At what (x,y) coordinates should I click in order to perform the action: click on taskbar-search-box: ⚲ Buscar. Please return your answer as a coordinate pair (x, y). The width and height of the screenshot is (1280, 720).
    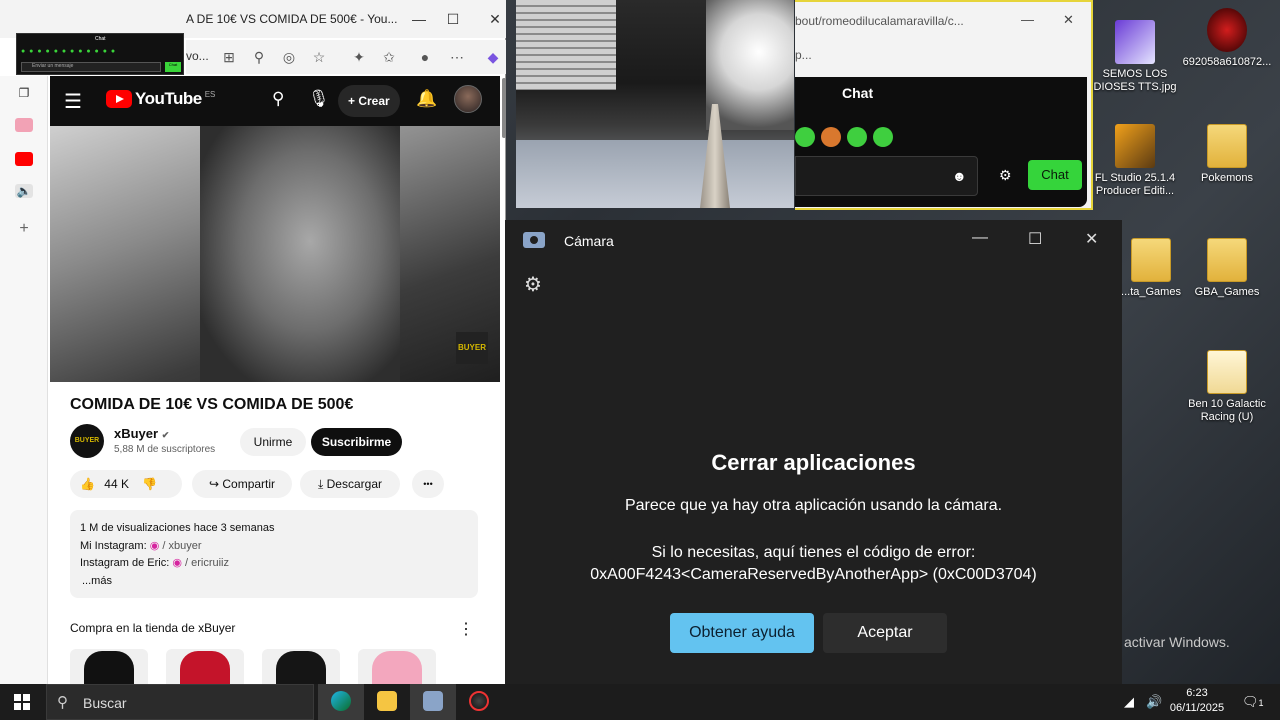
    Looking at the image, I should click on (180, 702).